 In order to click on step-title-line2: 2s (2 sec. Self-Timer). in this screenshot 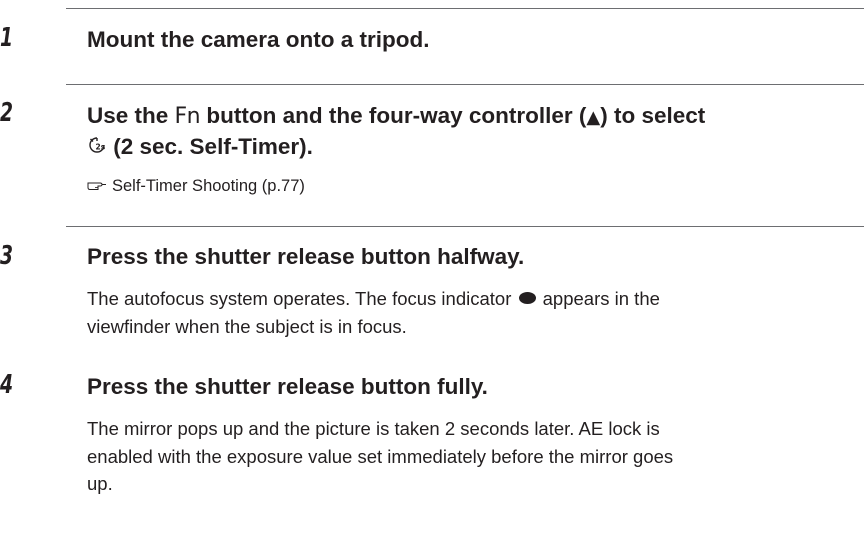, I will do `click(200, 146)`.